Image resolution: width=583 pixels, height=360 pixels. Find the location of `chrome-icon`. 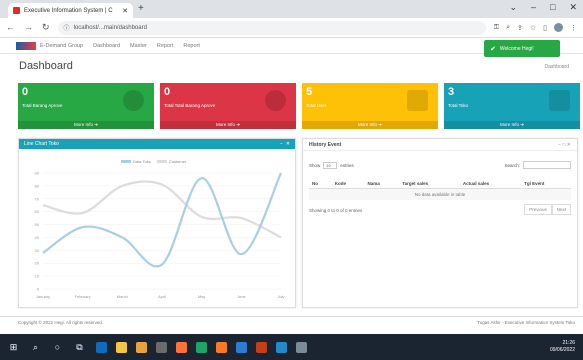

chrome-icon is located at coordinates (141, 347).